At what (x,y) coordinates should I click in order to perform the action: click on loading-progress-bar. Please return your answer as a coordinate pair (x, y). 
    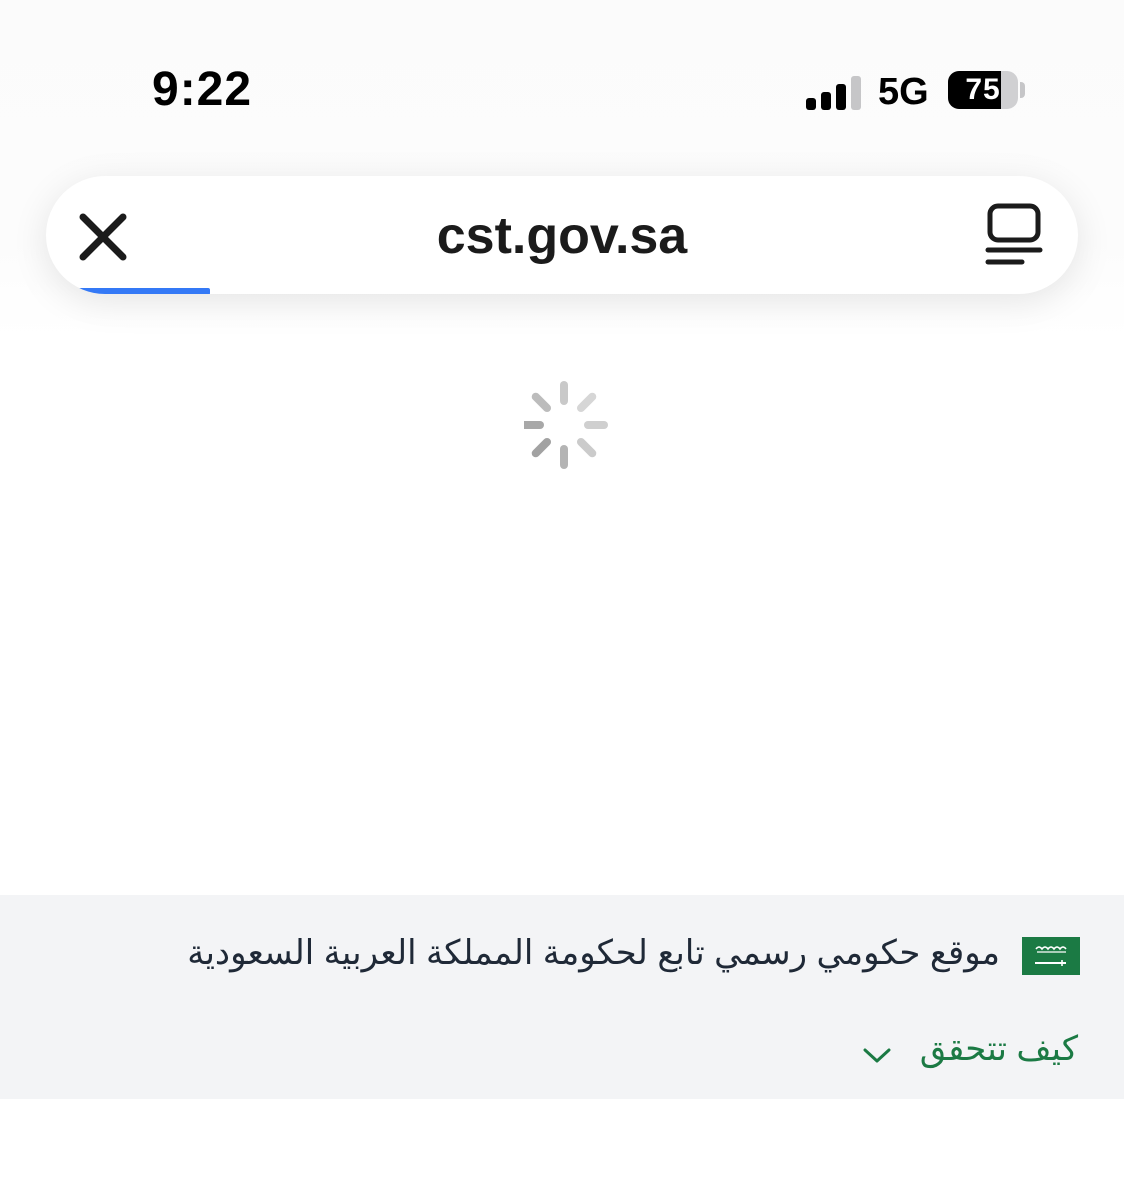
    Looking at the image, I should click on (143, 291).